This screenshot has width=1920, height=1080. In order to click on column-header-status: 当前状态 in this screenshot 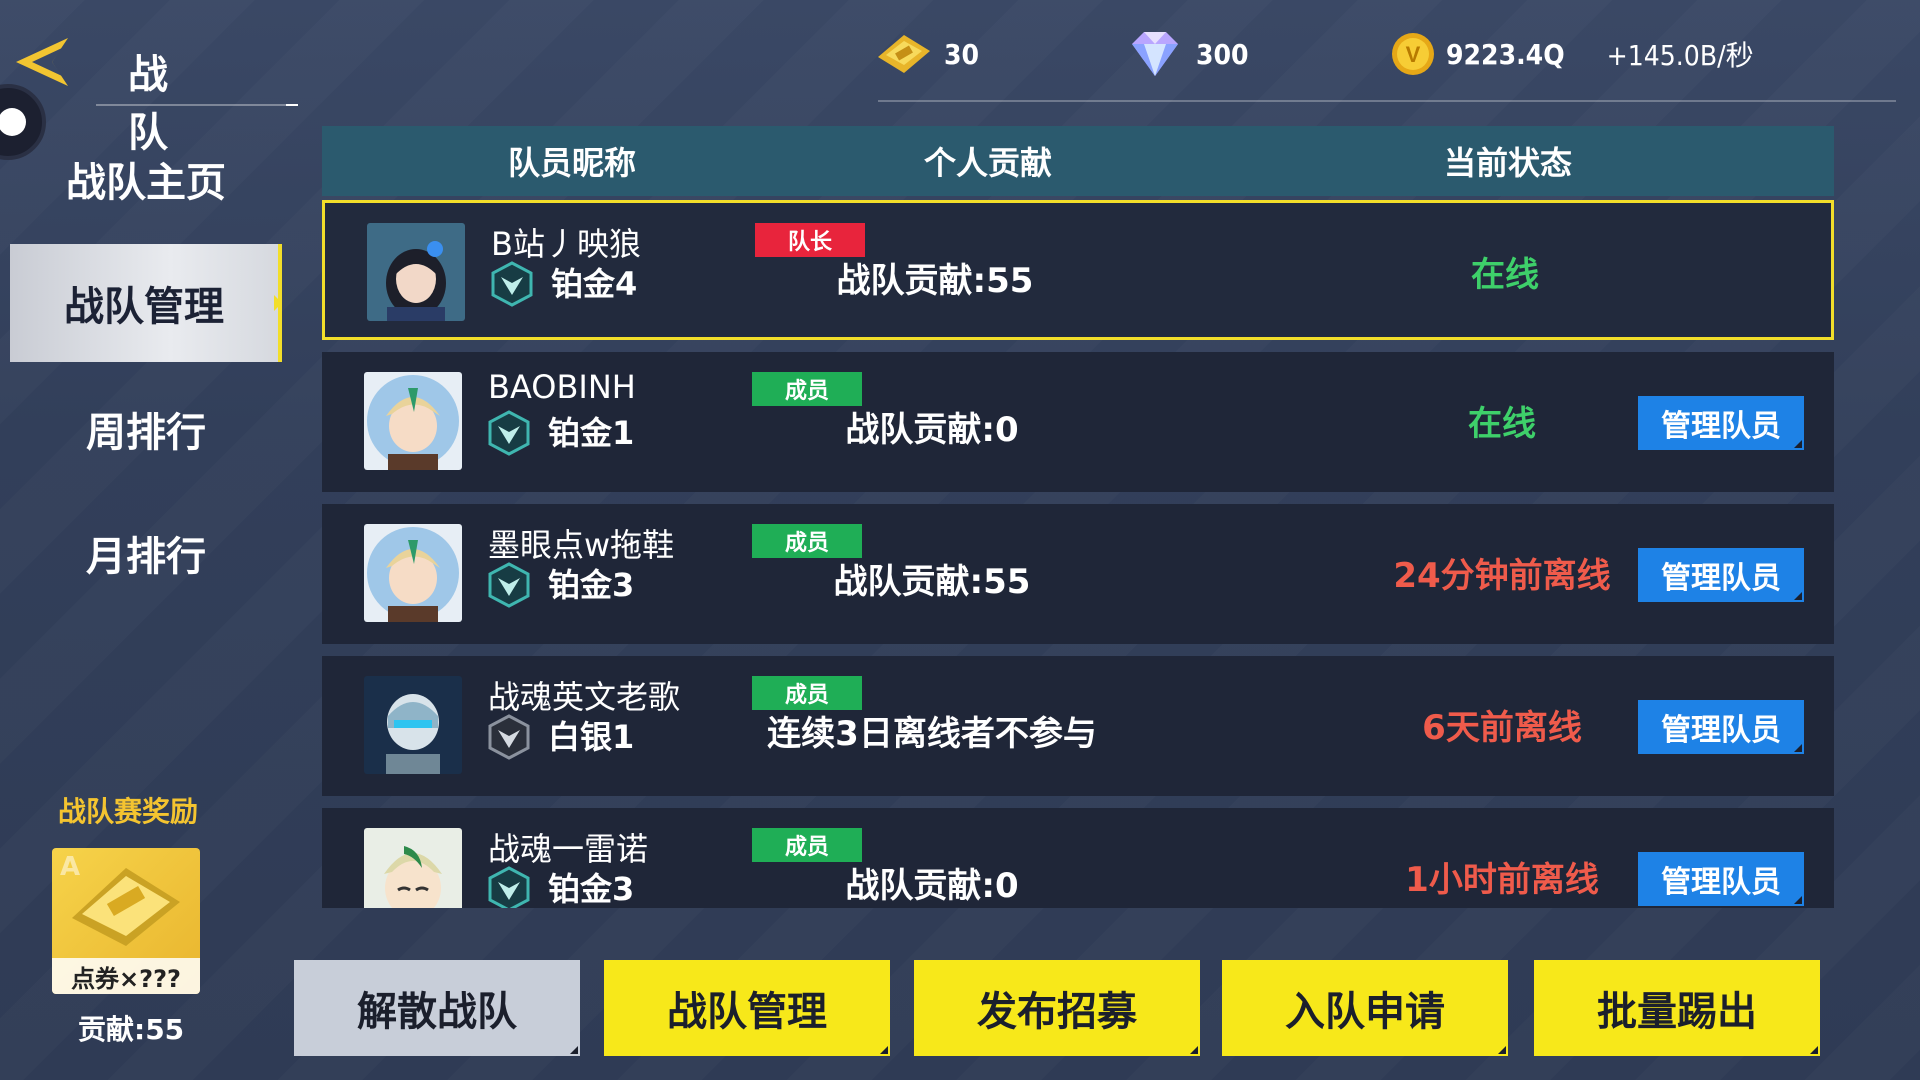, I will do `click(1508, 163)`.